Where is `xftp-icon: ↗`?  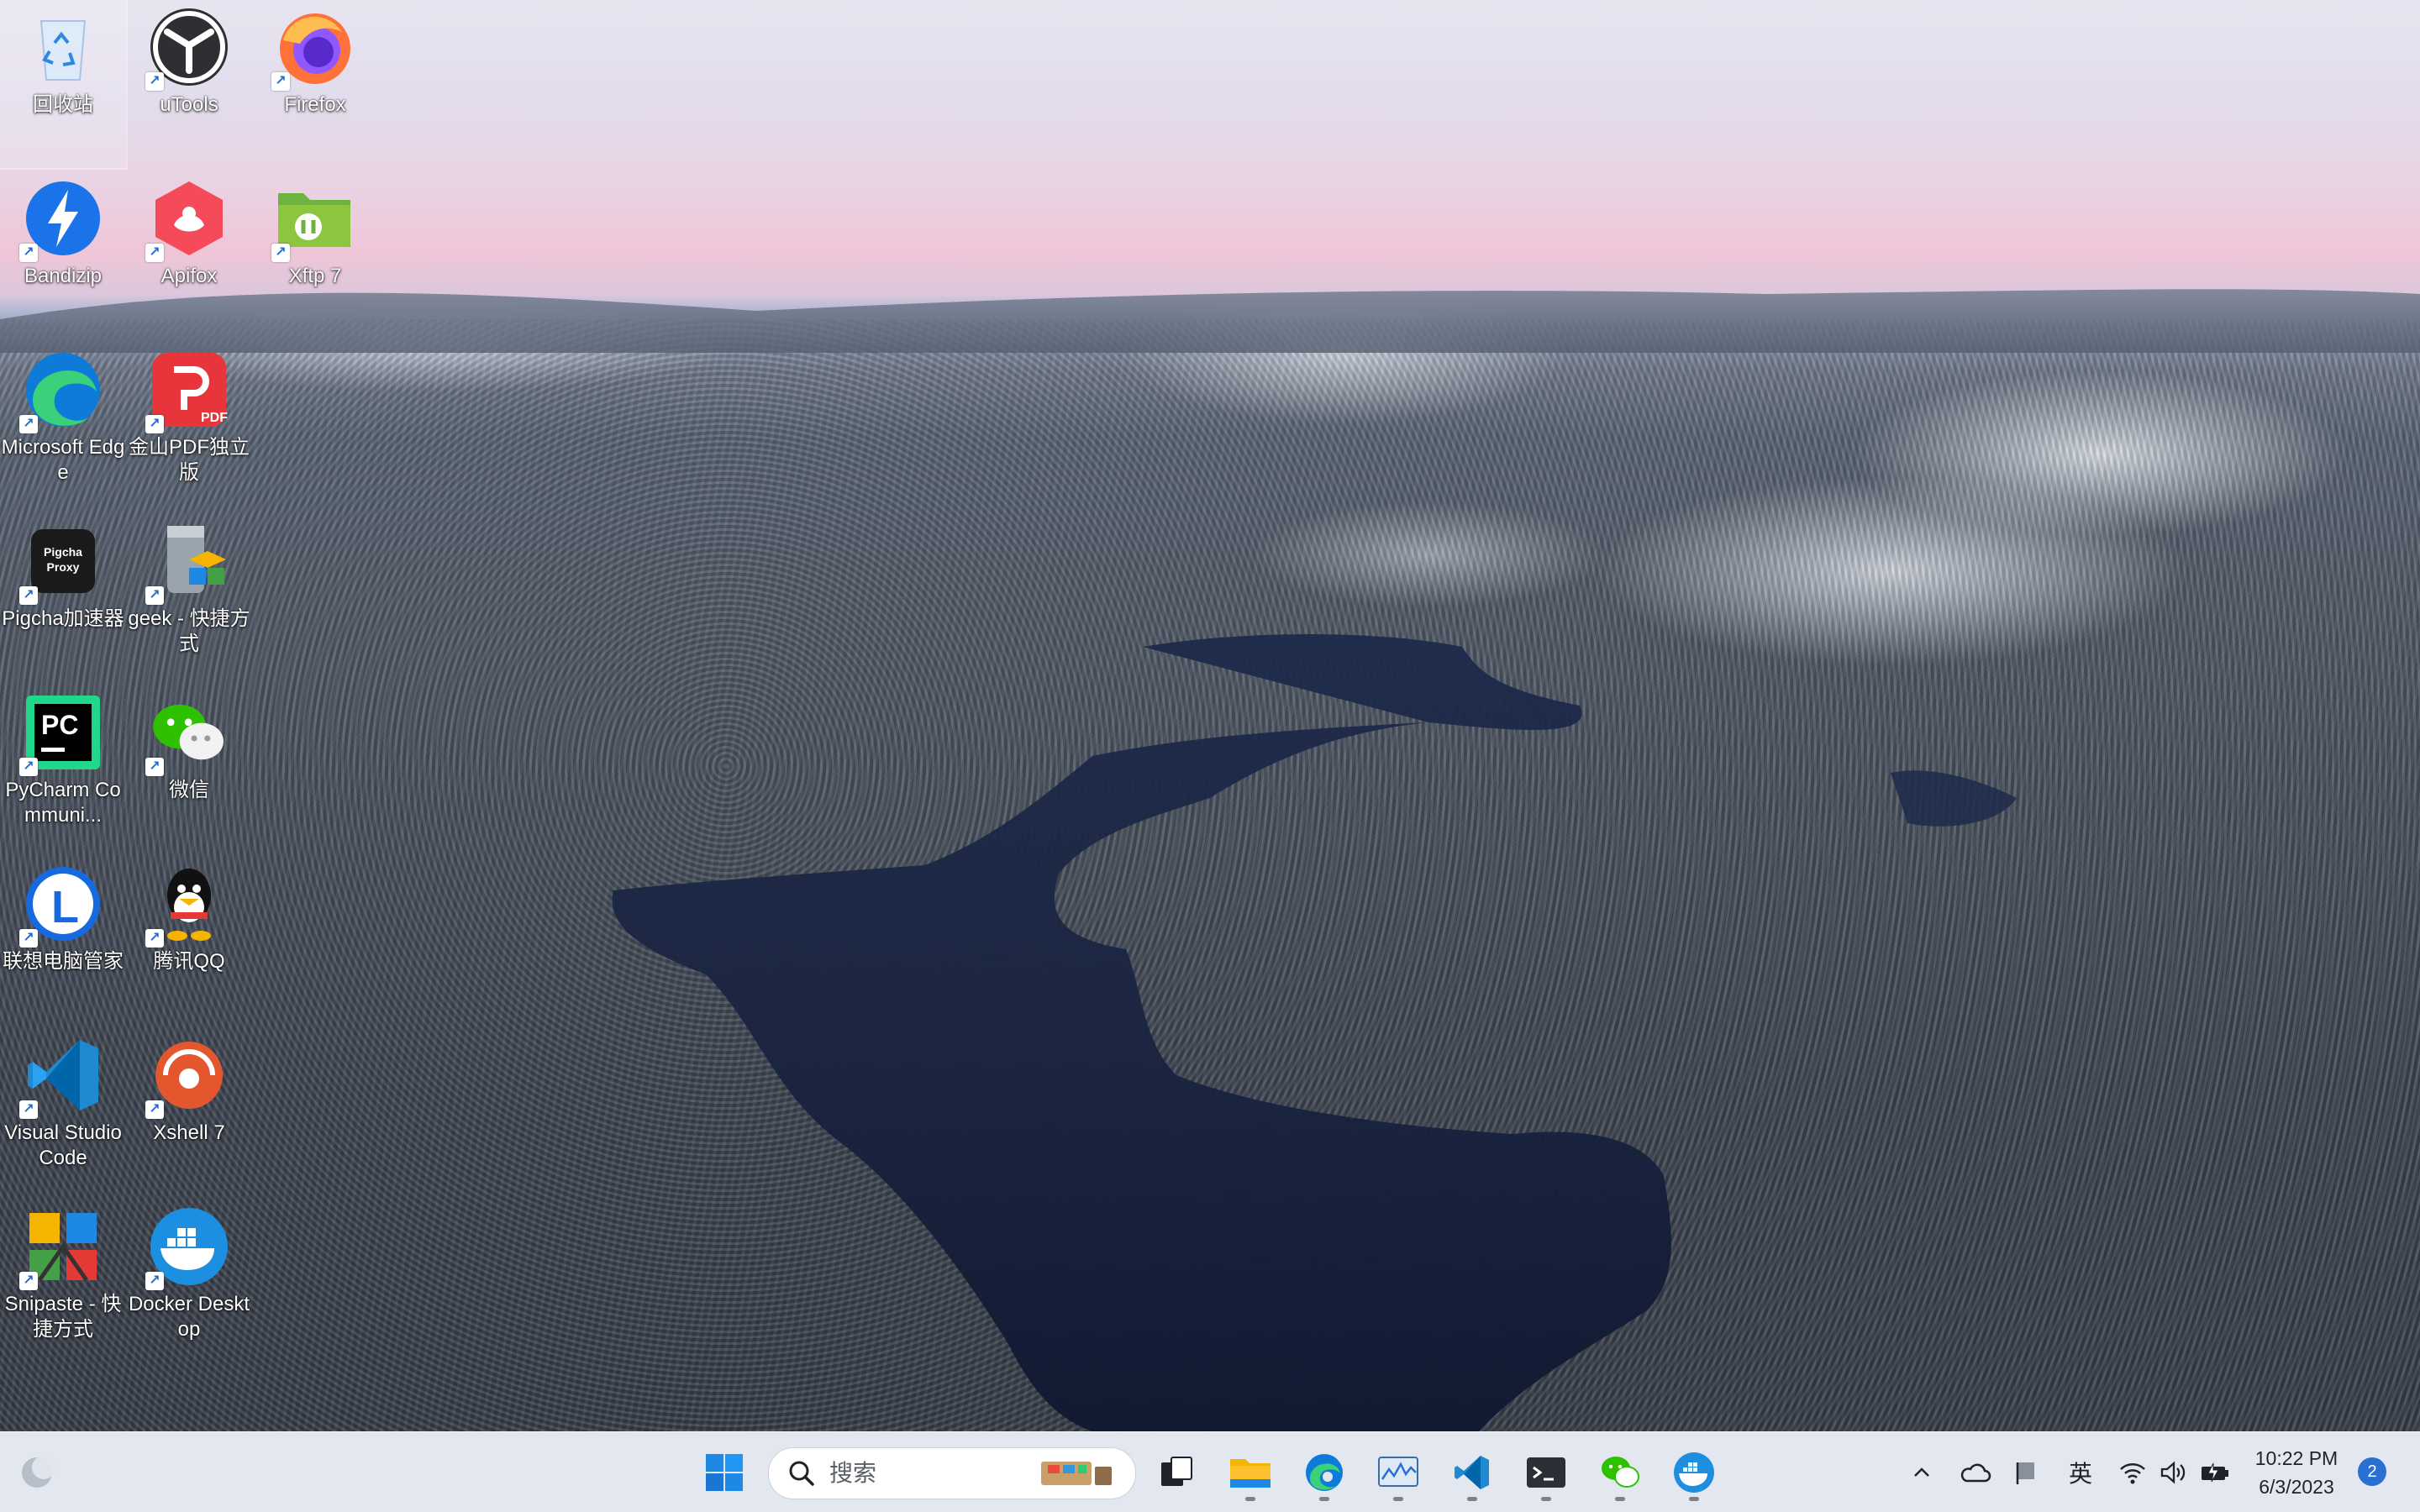
xftp-icon: ↗ is located at coordinates (313, 220).